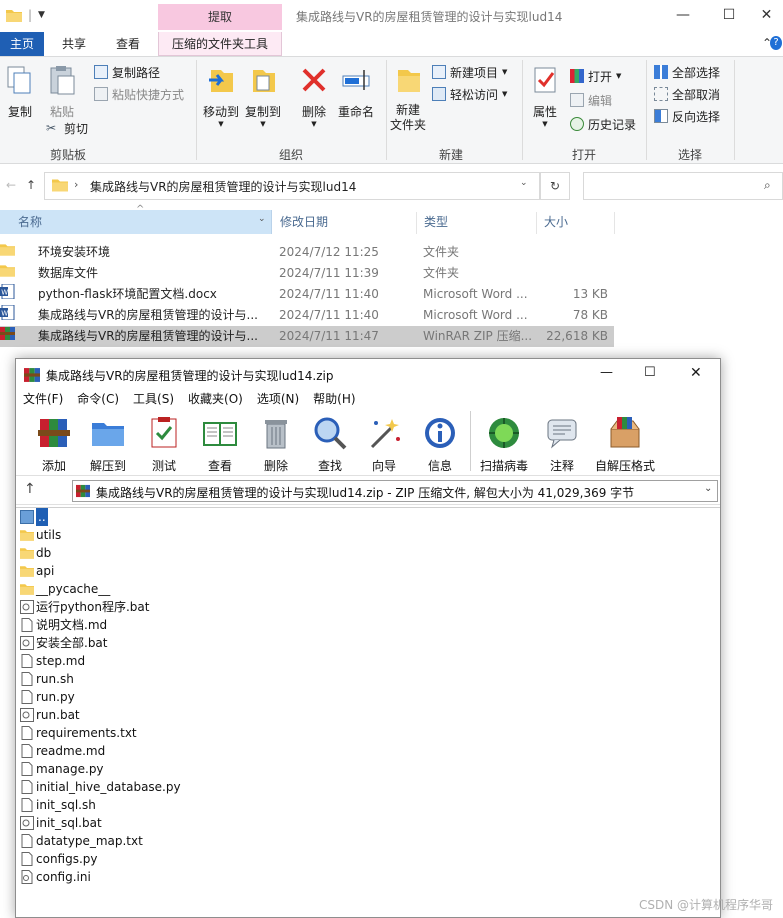 Image resolution: width=783 pixels, height=918 pixels. What do you see at coordinates (566, 222) in the screenshot?
I see `column-header-size: 大小` at bounding box center [566, 222].